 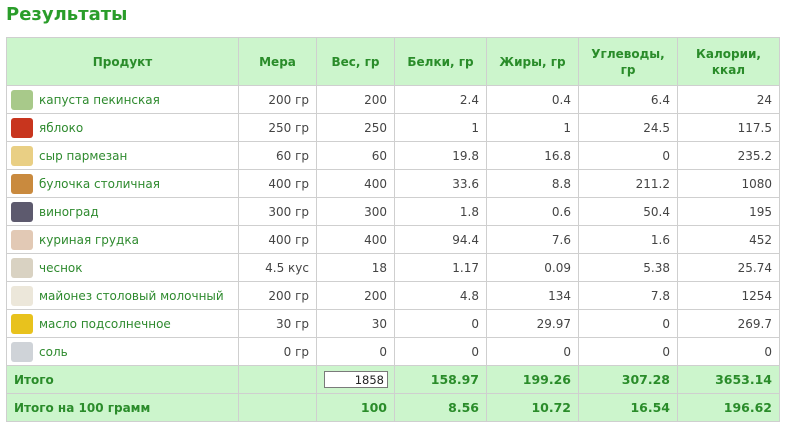 What do you see at coordinates (122, 127) in the screenshot?
I see `product-cell: яблоко` at bounding box center [122, 127].